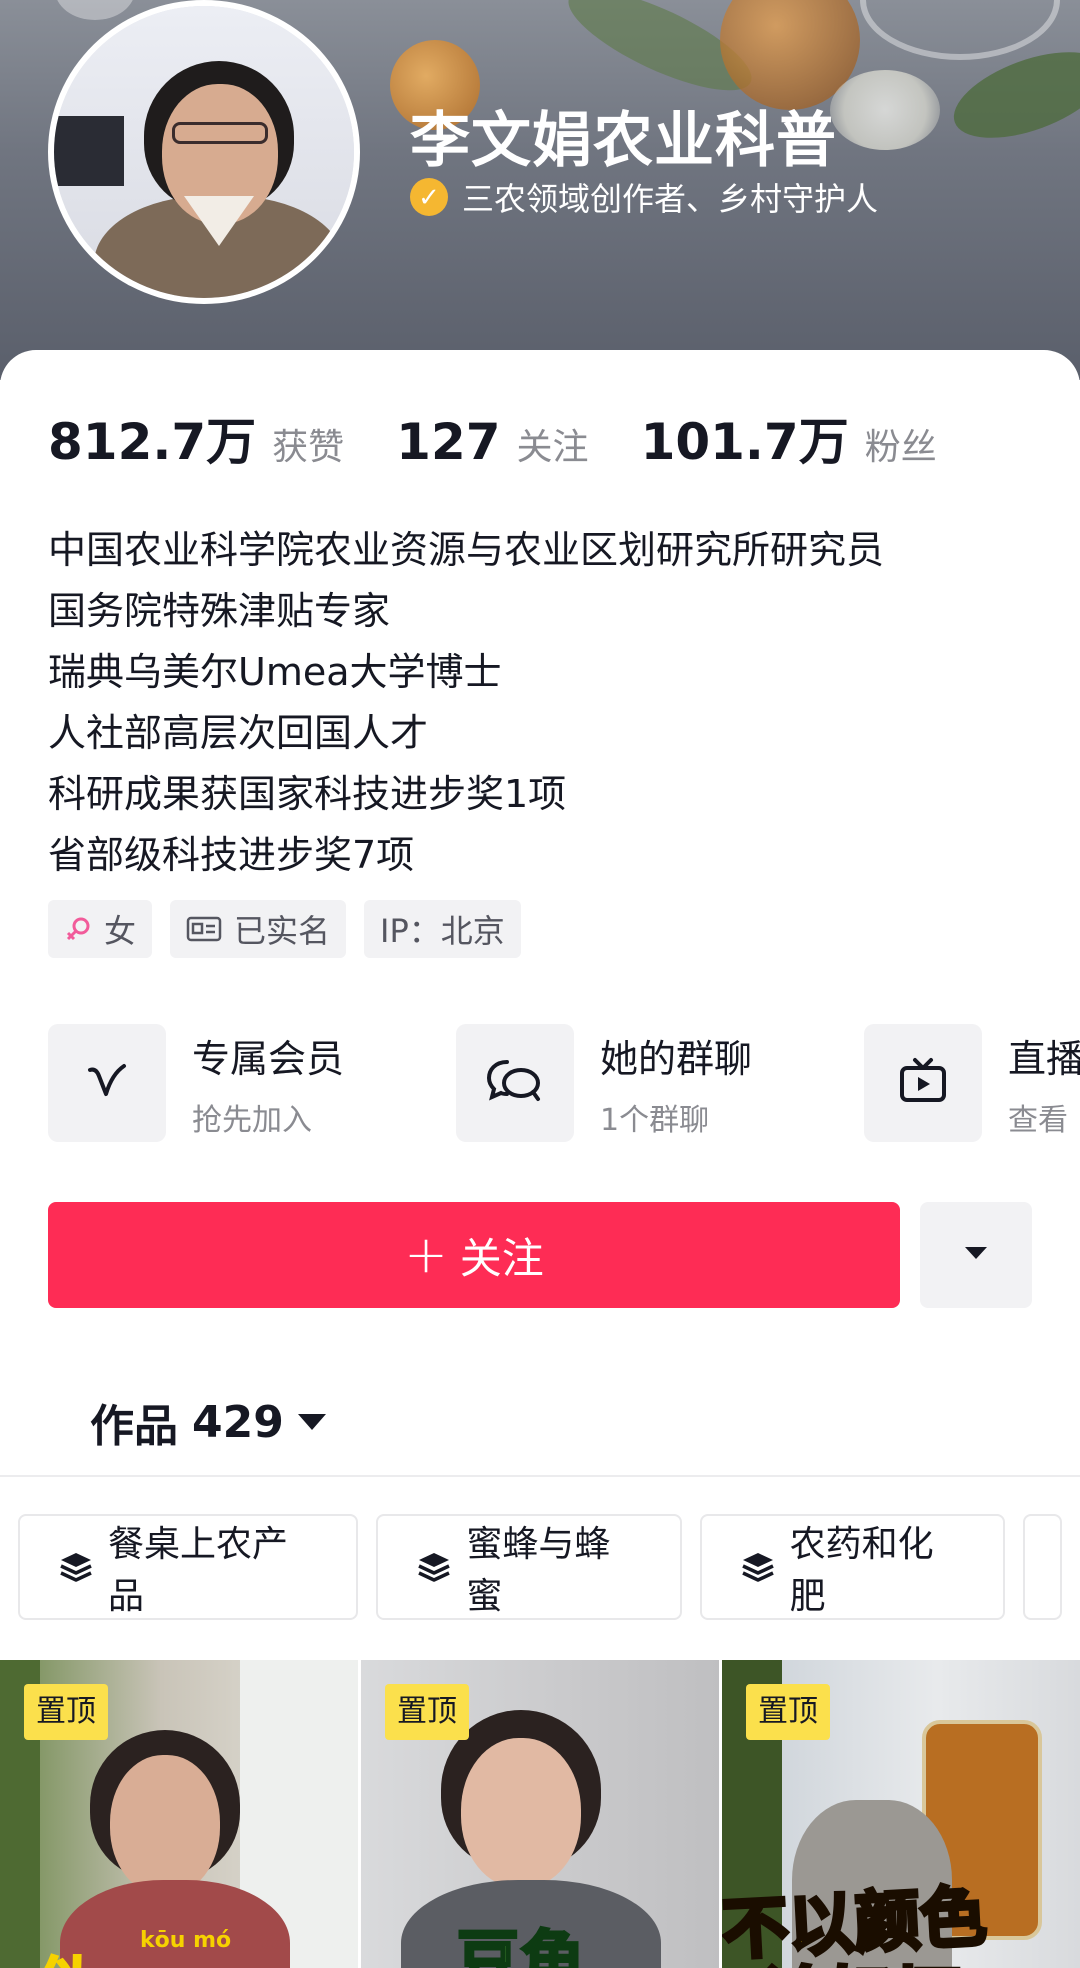  Describe the element at coordinates (282, 931) in the screenshot. I see `verified-label: 已实名` at that location.